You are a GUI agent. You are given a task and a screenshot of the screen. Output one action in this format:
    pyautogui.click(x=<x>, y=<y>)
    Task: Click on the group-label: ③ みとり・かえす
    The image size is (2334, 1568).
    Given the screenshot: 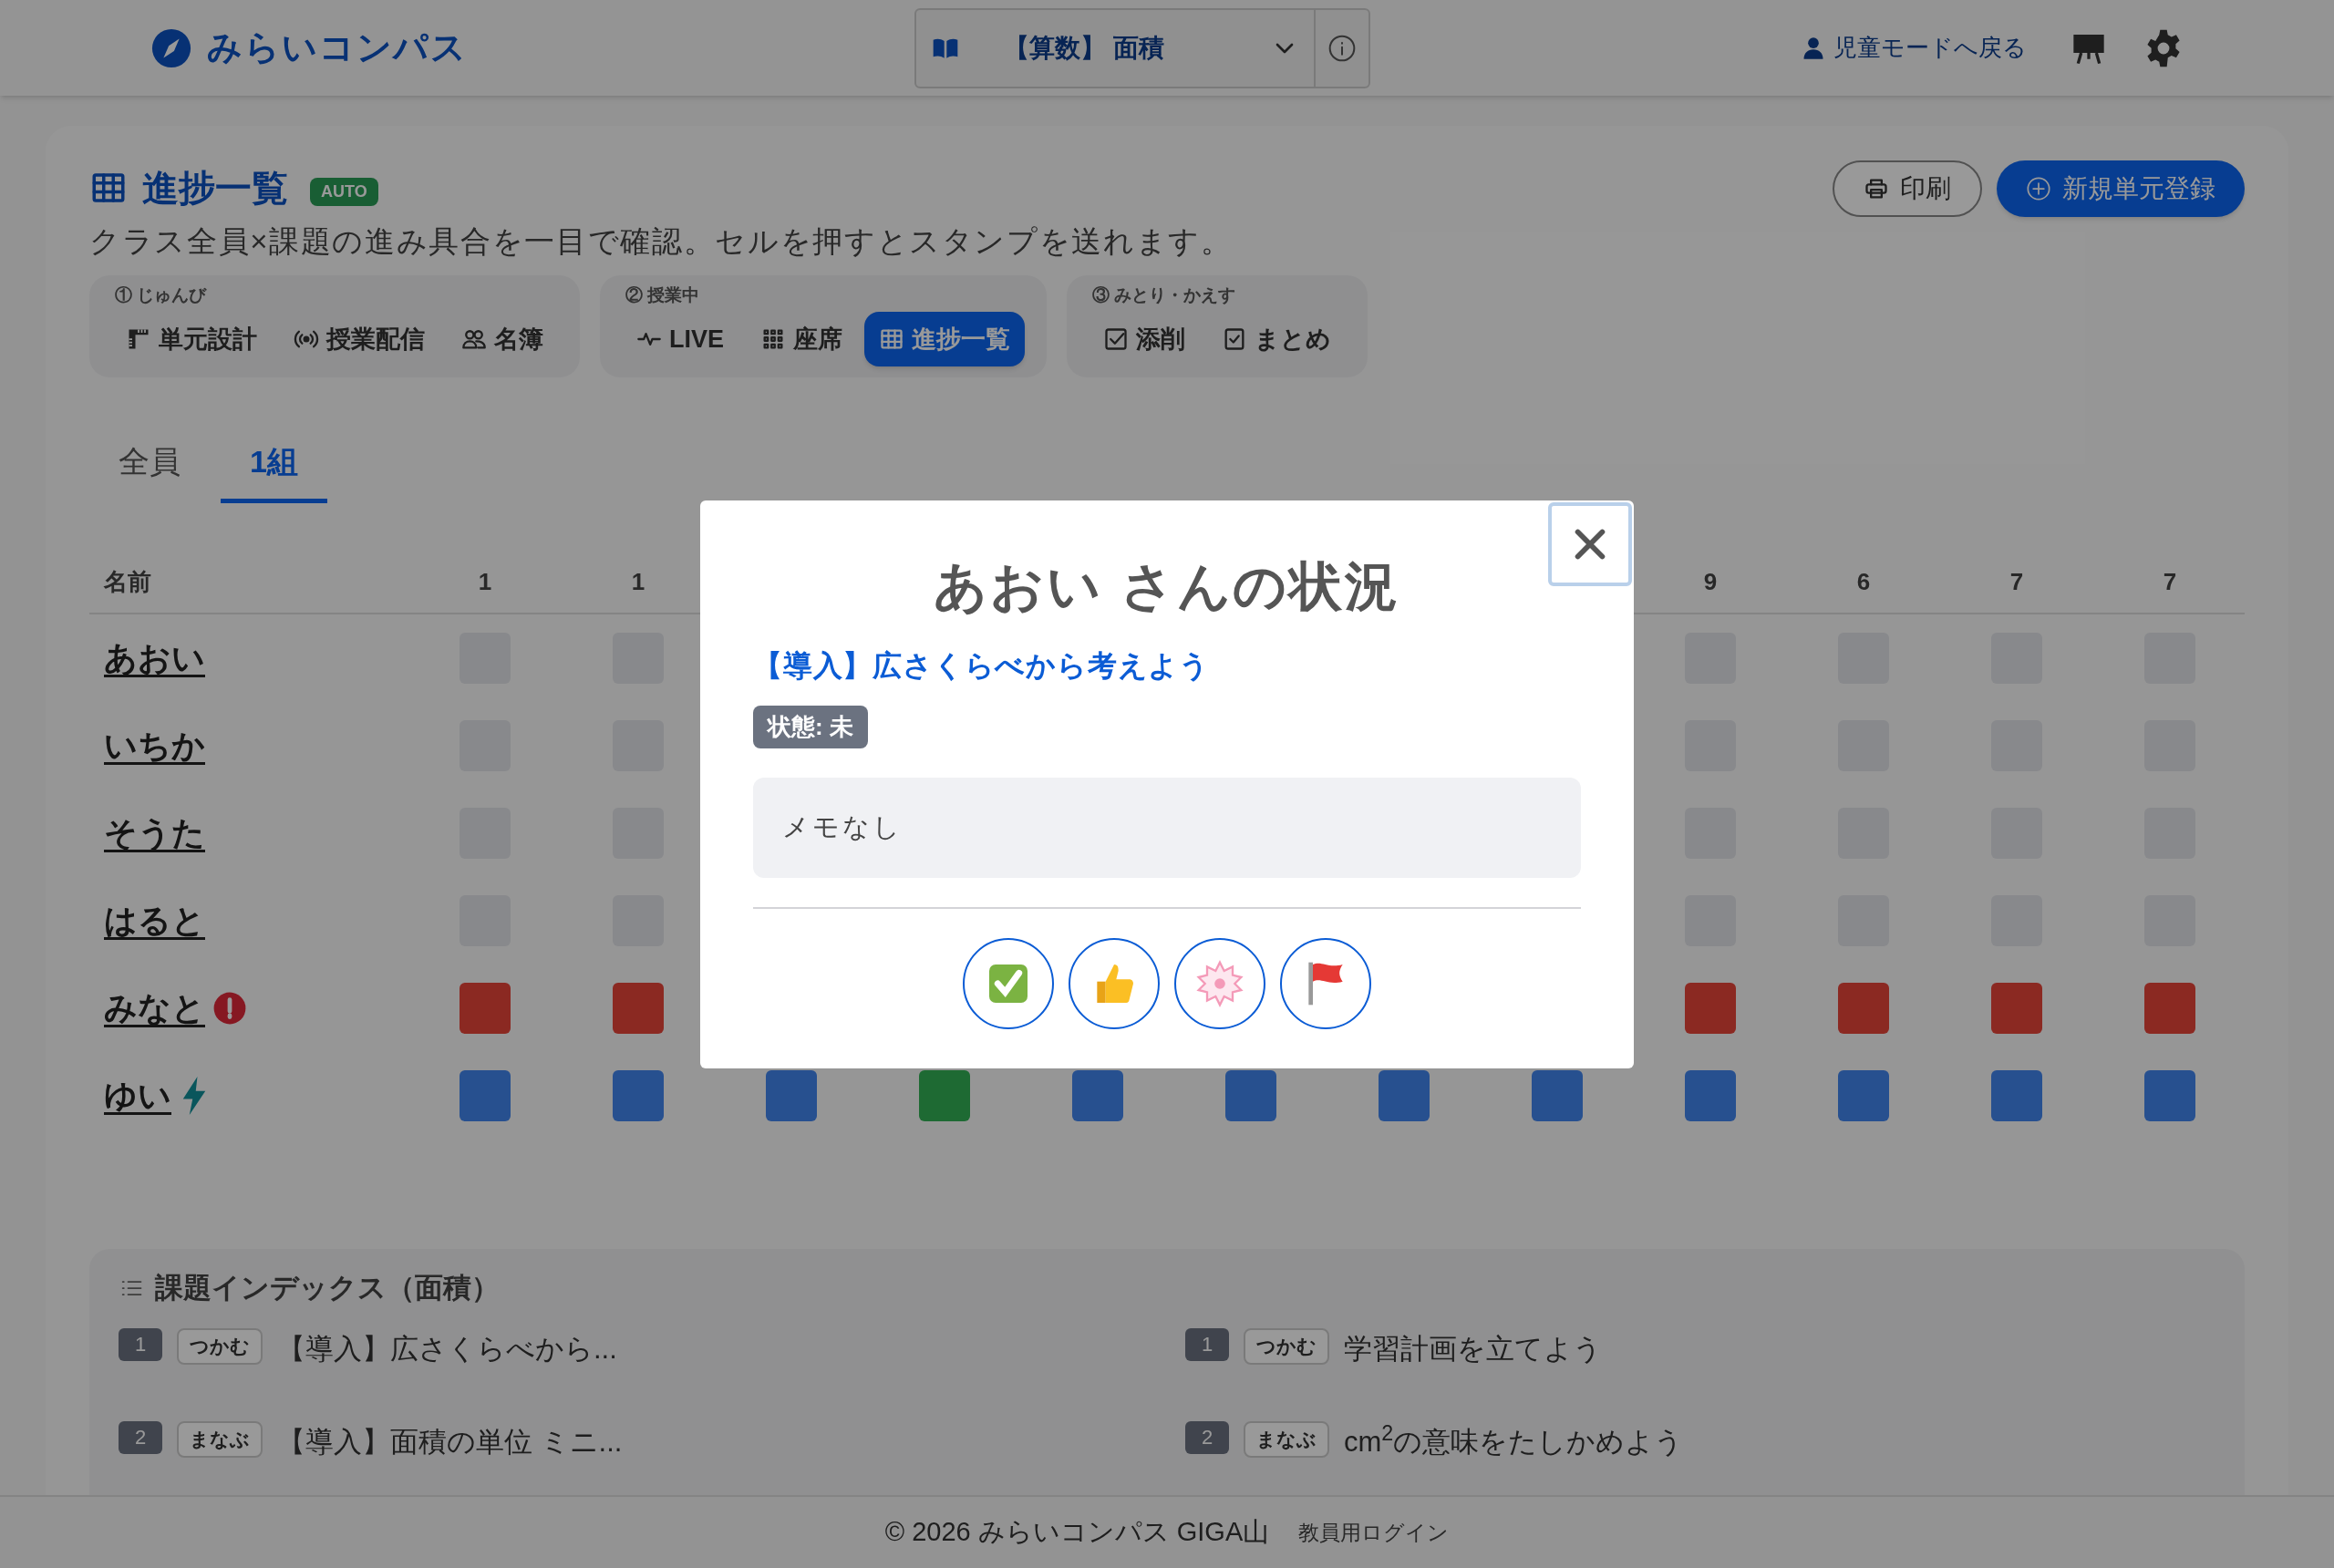 What is the action you would take?
    pyautogui.click(x=1165, y=295)
    